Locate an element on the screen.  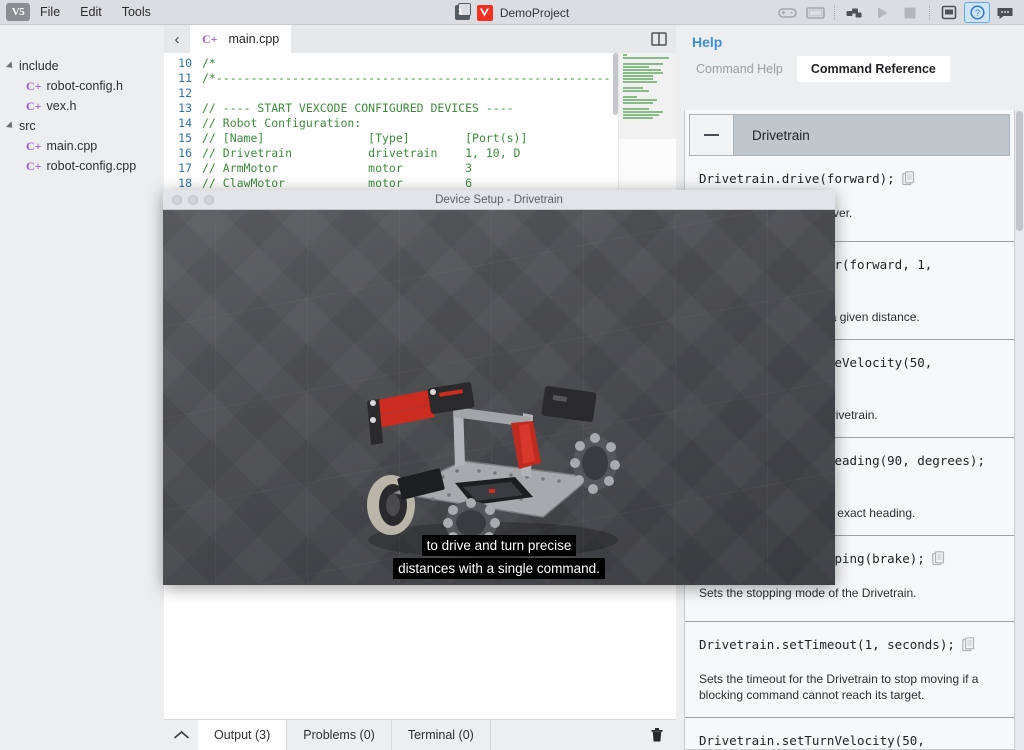
sidebar-item-main-cpp: C+ main.cpp is located at coordinates (82, 146).